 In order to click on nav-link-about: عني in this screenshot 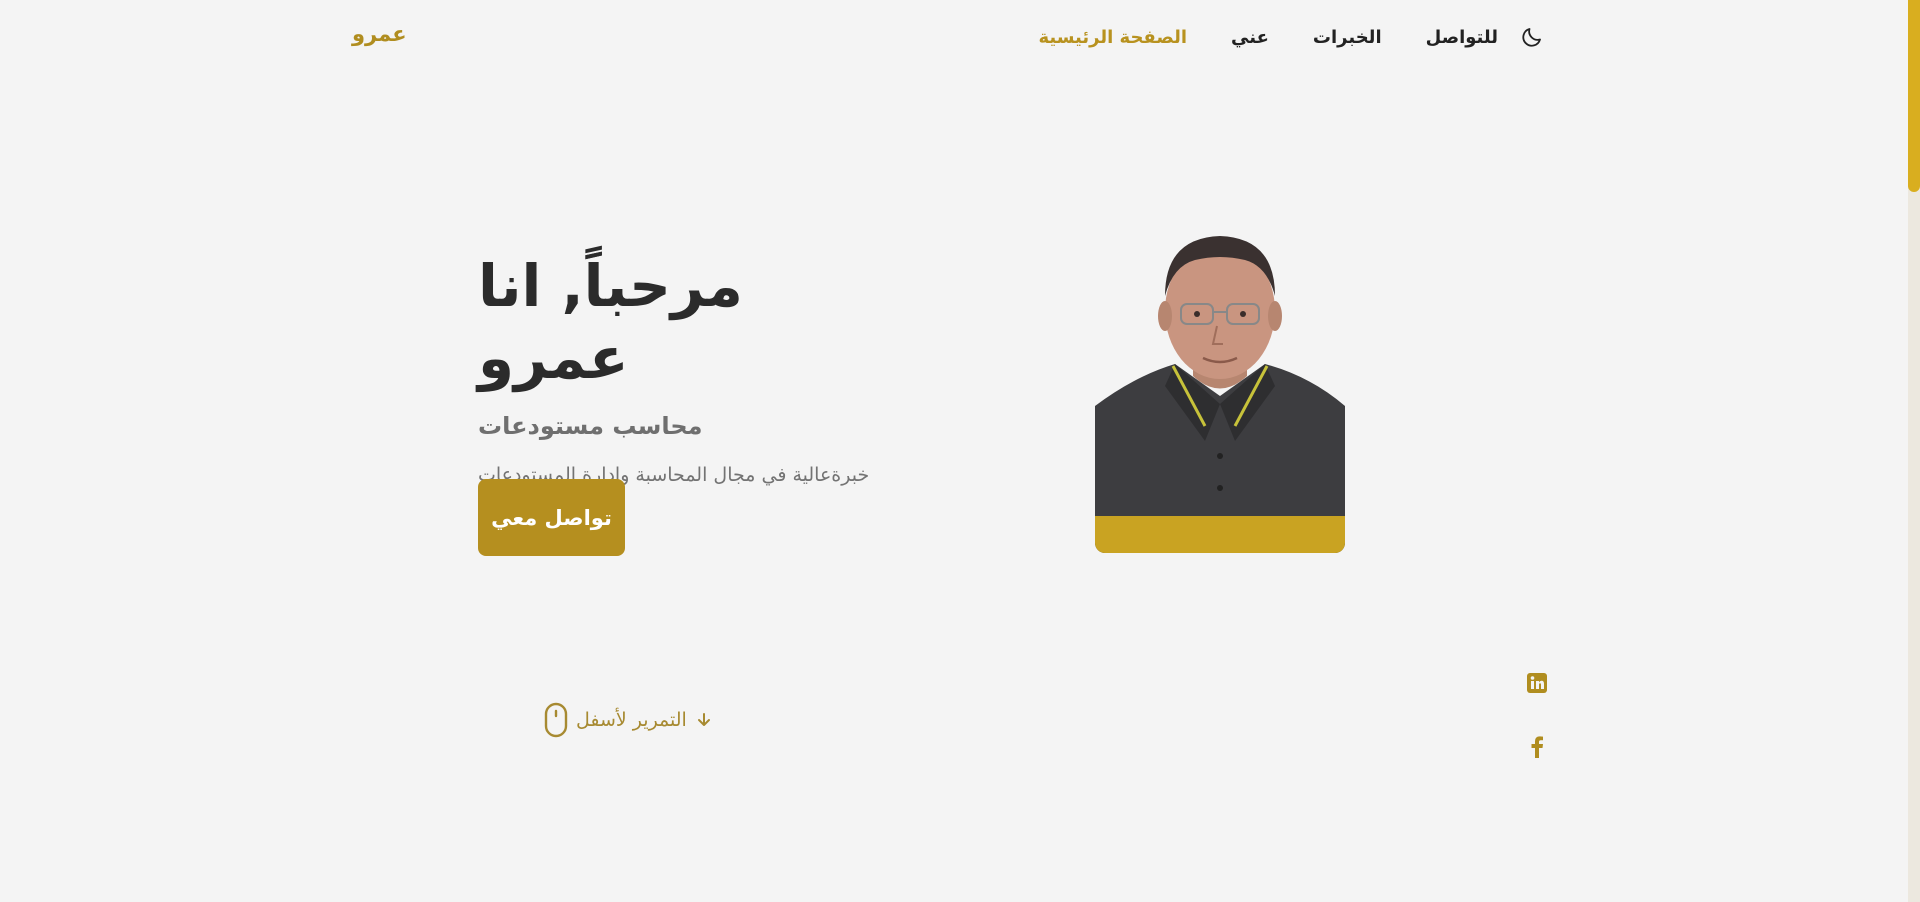, I will do `click(1250, 37)`.